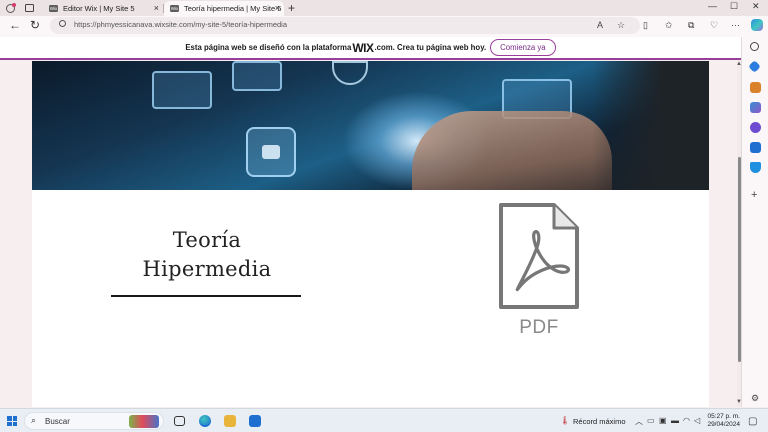  Describe the element at coordinates (645, 25) in the screenshot. I see `split-screen-icon: ▯` at that location.